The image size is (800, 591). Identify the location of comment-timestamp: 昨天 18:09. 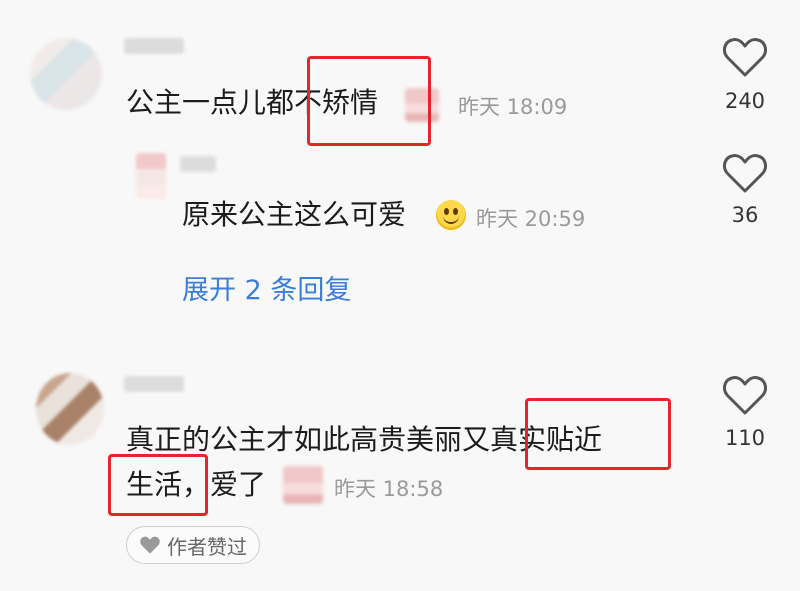
(513, 107).